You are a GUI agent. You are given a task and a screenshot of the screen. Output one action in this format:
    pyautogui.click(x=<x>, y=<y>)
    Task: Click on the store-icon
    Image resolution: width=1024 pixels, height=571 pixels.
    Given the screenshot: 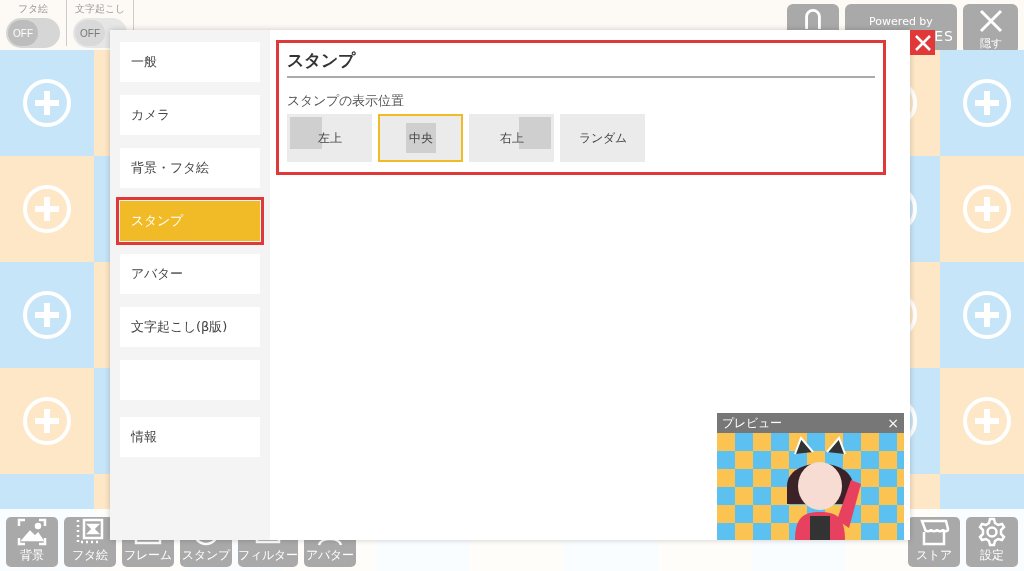 What is the action you would take?
    pyautogui.click(x=934, y=532)
    